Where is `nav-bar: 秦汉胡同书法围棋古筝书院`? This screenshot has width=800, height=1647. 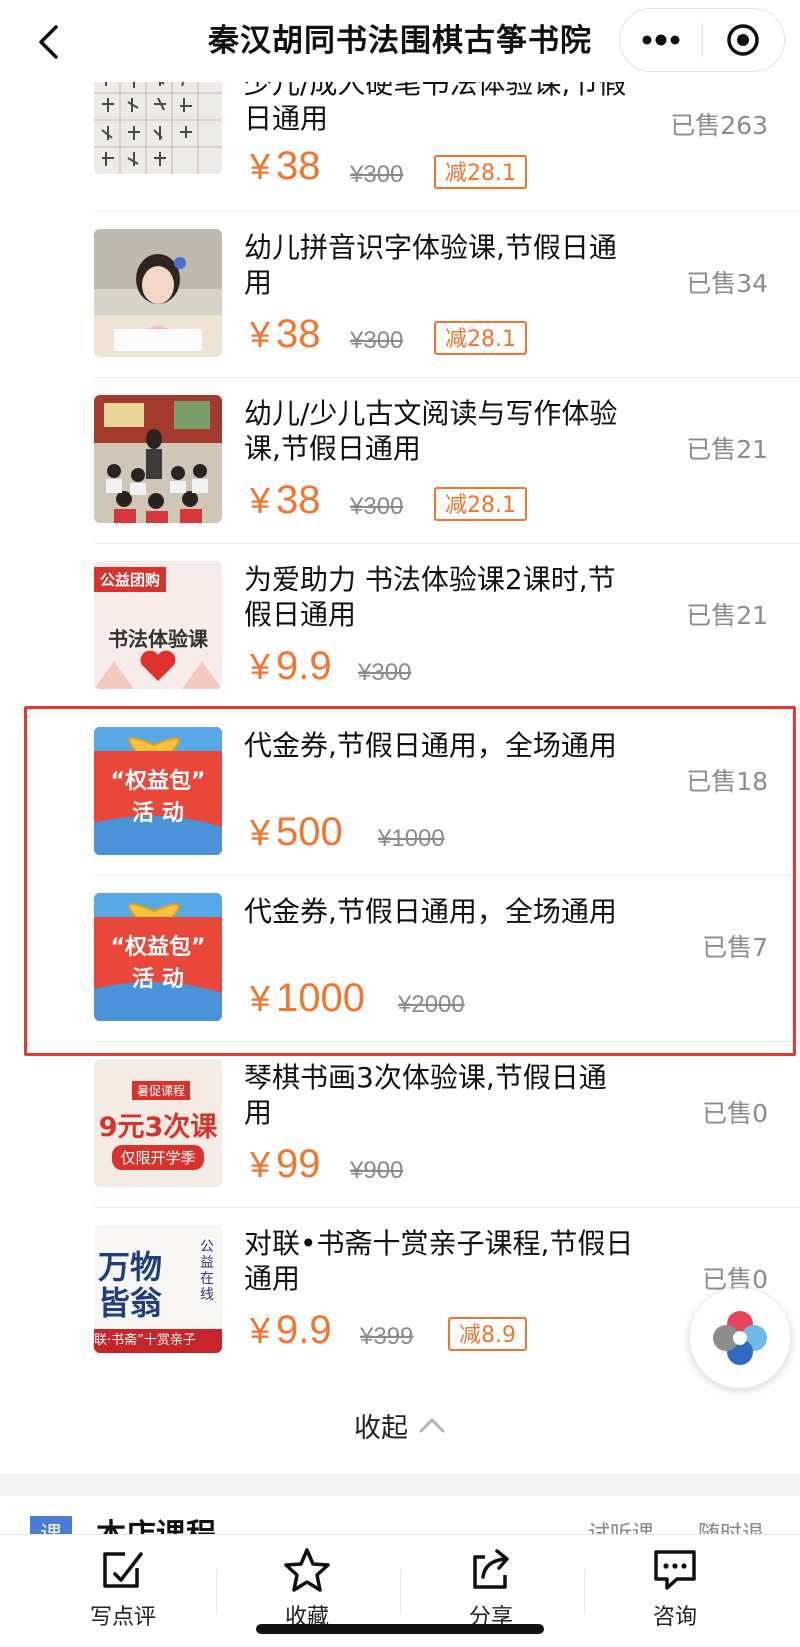
nav-bar: 秦汉胡同书法围棋古筝书院 is located at coordinates (400, 41).